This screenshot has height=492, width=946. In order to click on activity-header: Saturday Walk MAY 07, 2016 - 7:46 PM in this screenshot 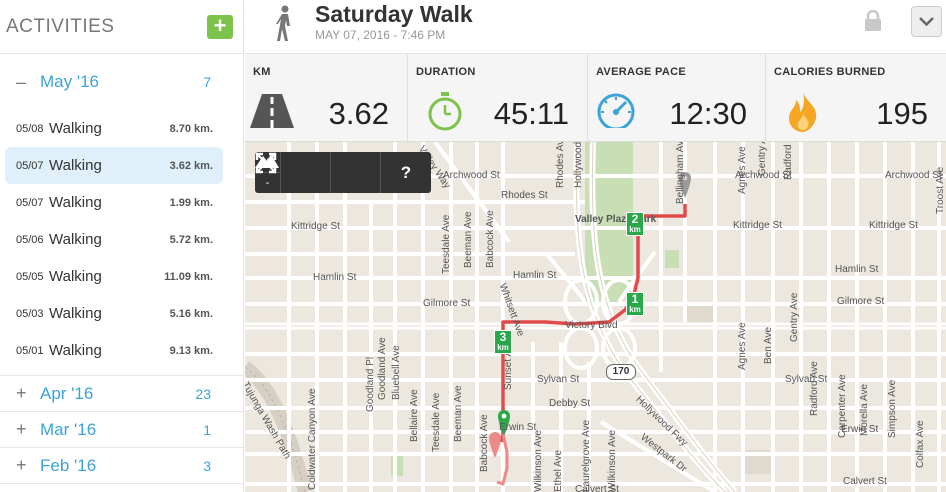, I will do `click(595, 27)`.